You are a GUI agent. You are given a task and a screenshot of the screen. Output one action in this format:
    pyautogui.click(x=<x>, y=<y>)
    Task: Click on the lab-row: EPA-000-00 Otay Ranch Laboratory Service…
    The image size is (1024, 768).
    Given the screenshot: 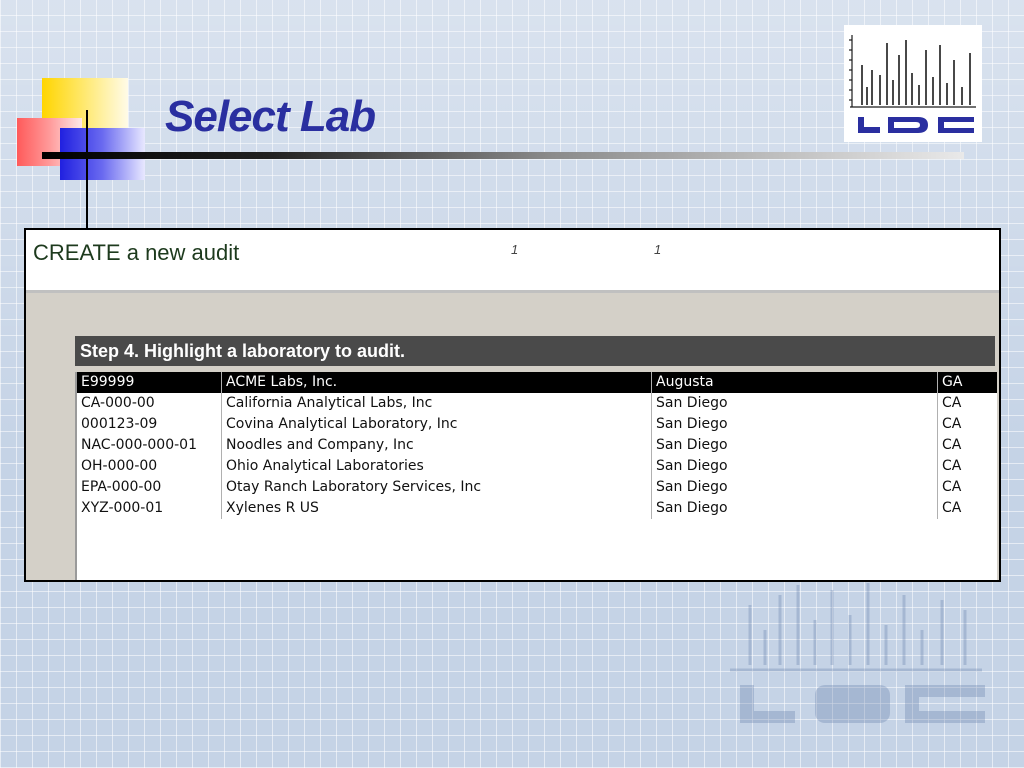 What is the action you would take?
    pyautogui.click(x=537, y=487)
    